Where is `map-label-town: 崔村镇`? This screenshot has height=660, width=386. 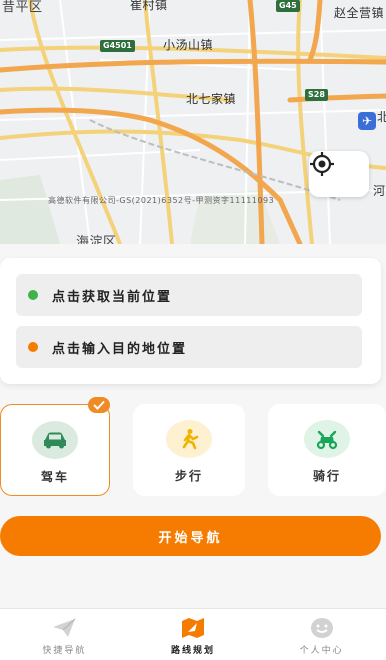 map-label-town: 崔村镇 is located at coordinates (149, 6).